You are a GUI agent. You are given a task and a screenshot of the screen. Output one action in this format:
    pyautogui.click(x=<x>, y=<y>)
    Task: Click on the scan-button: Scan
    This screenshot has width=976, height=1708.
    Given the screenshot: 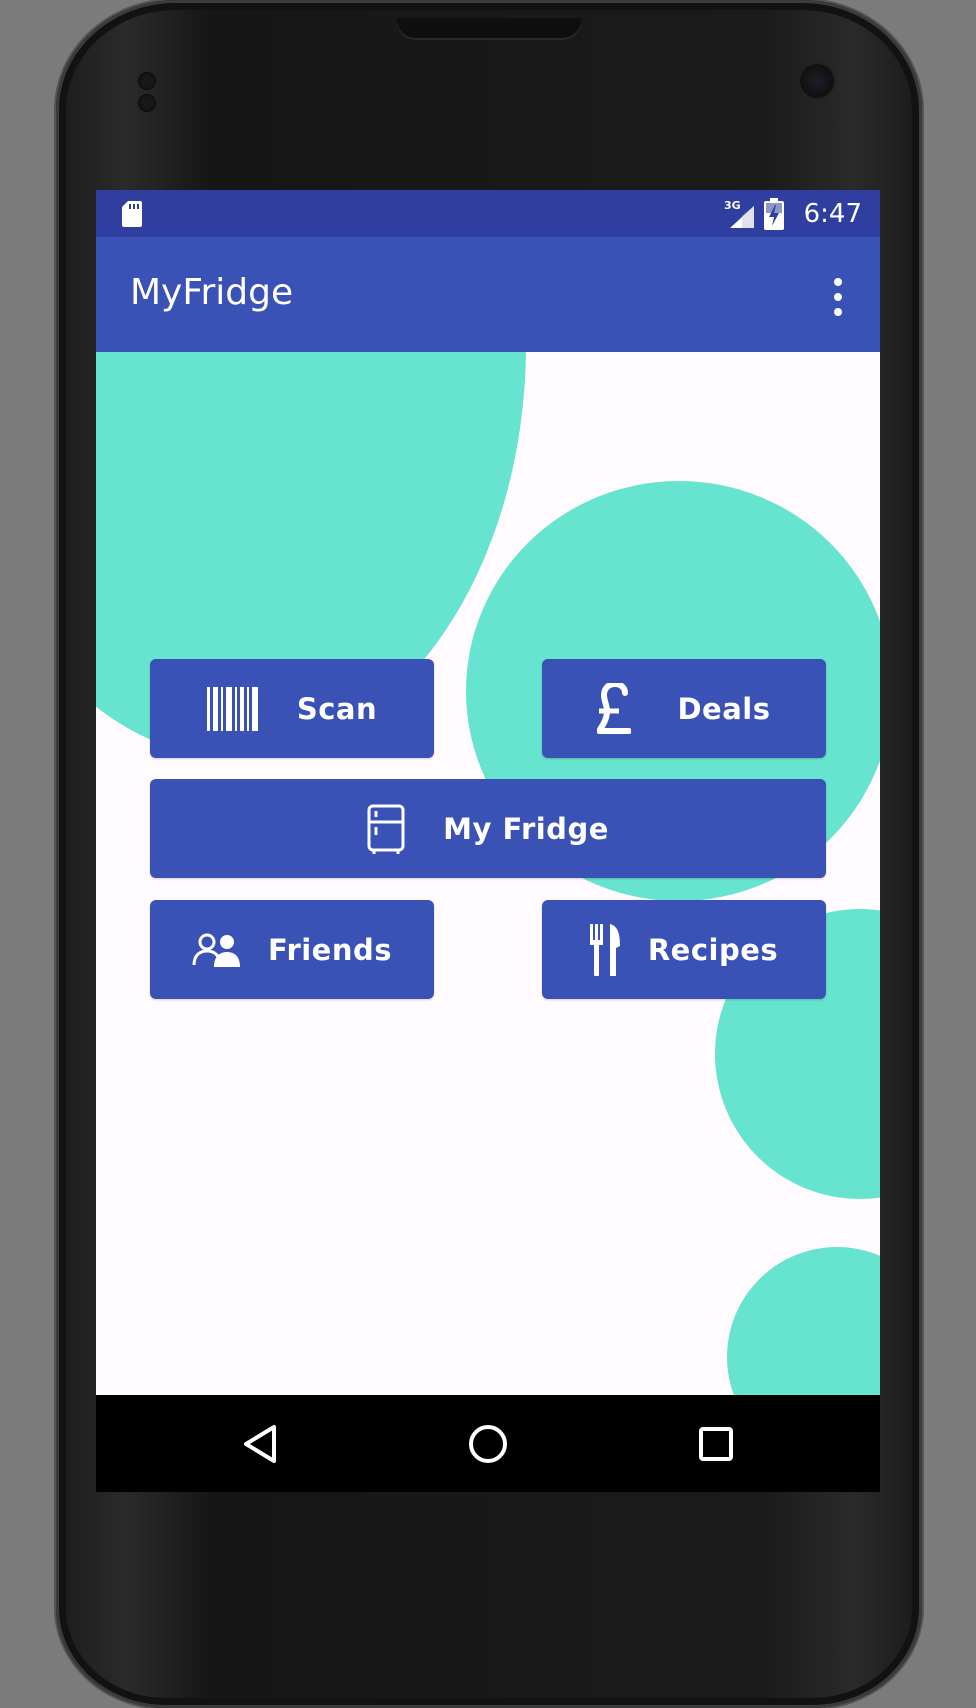 What is the action you would take?
    pyautogui.click(x=292, y=708)
    